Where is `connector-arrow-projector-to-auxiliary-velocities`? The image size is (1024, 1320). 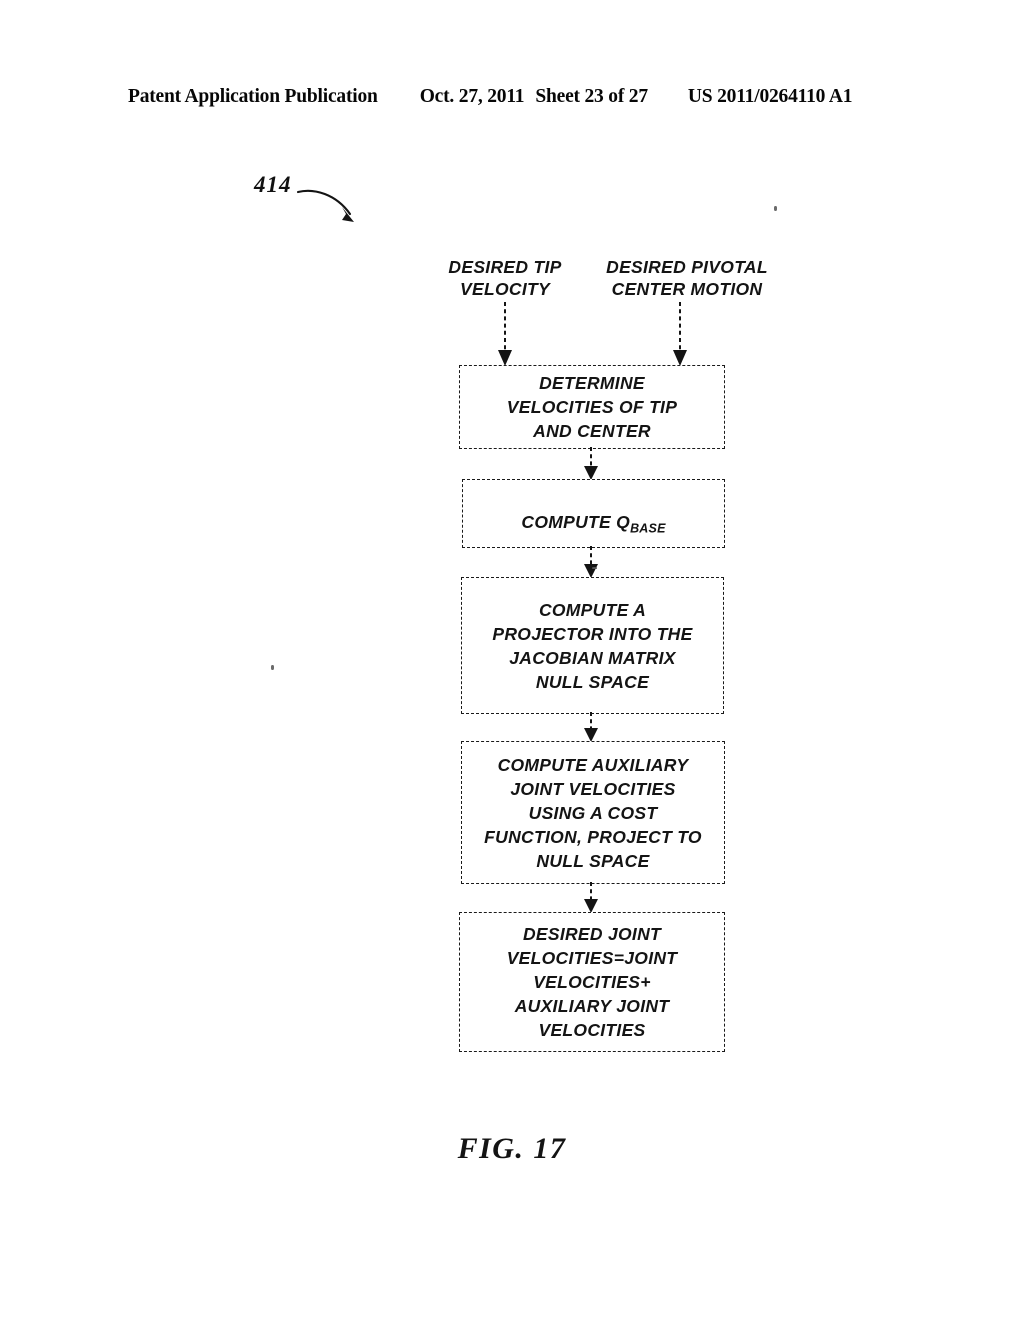
connector-arrow-projector-to-auxiliary-velocities is located at coordinates (591, 727).